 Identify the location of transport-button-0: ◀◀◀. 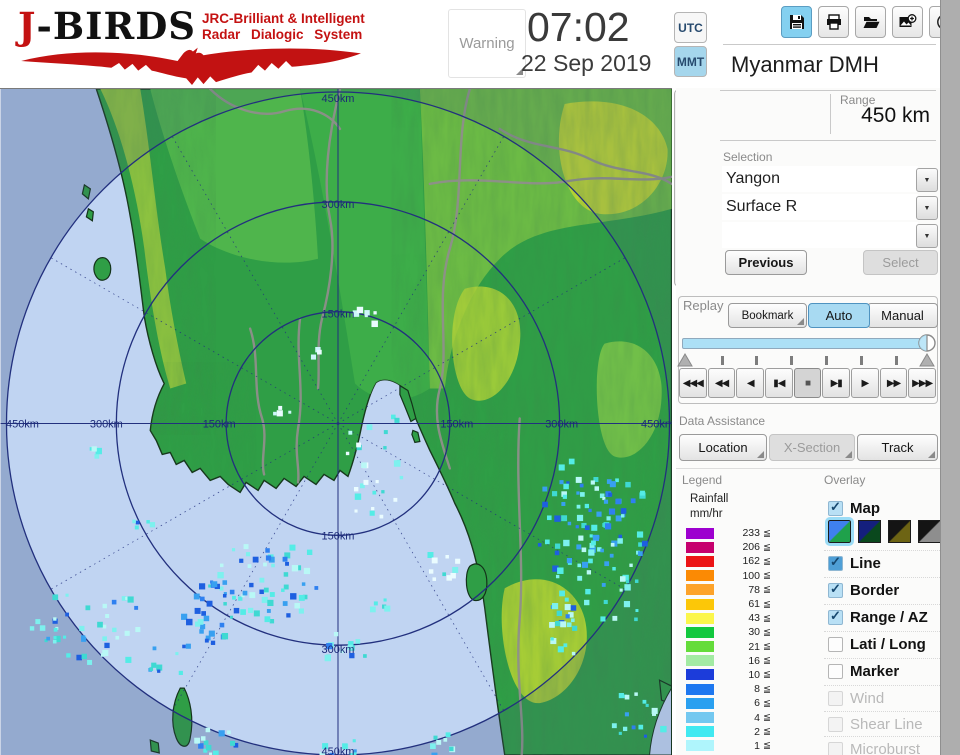
(693, 383).